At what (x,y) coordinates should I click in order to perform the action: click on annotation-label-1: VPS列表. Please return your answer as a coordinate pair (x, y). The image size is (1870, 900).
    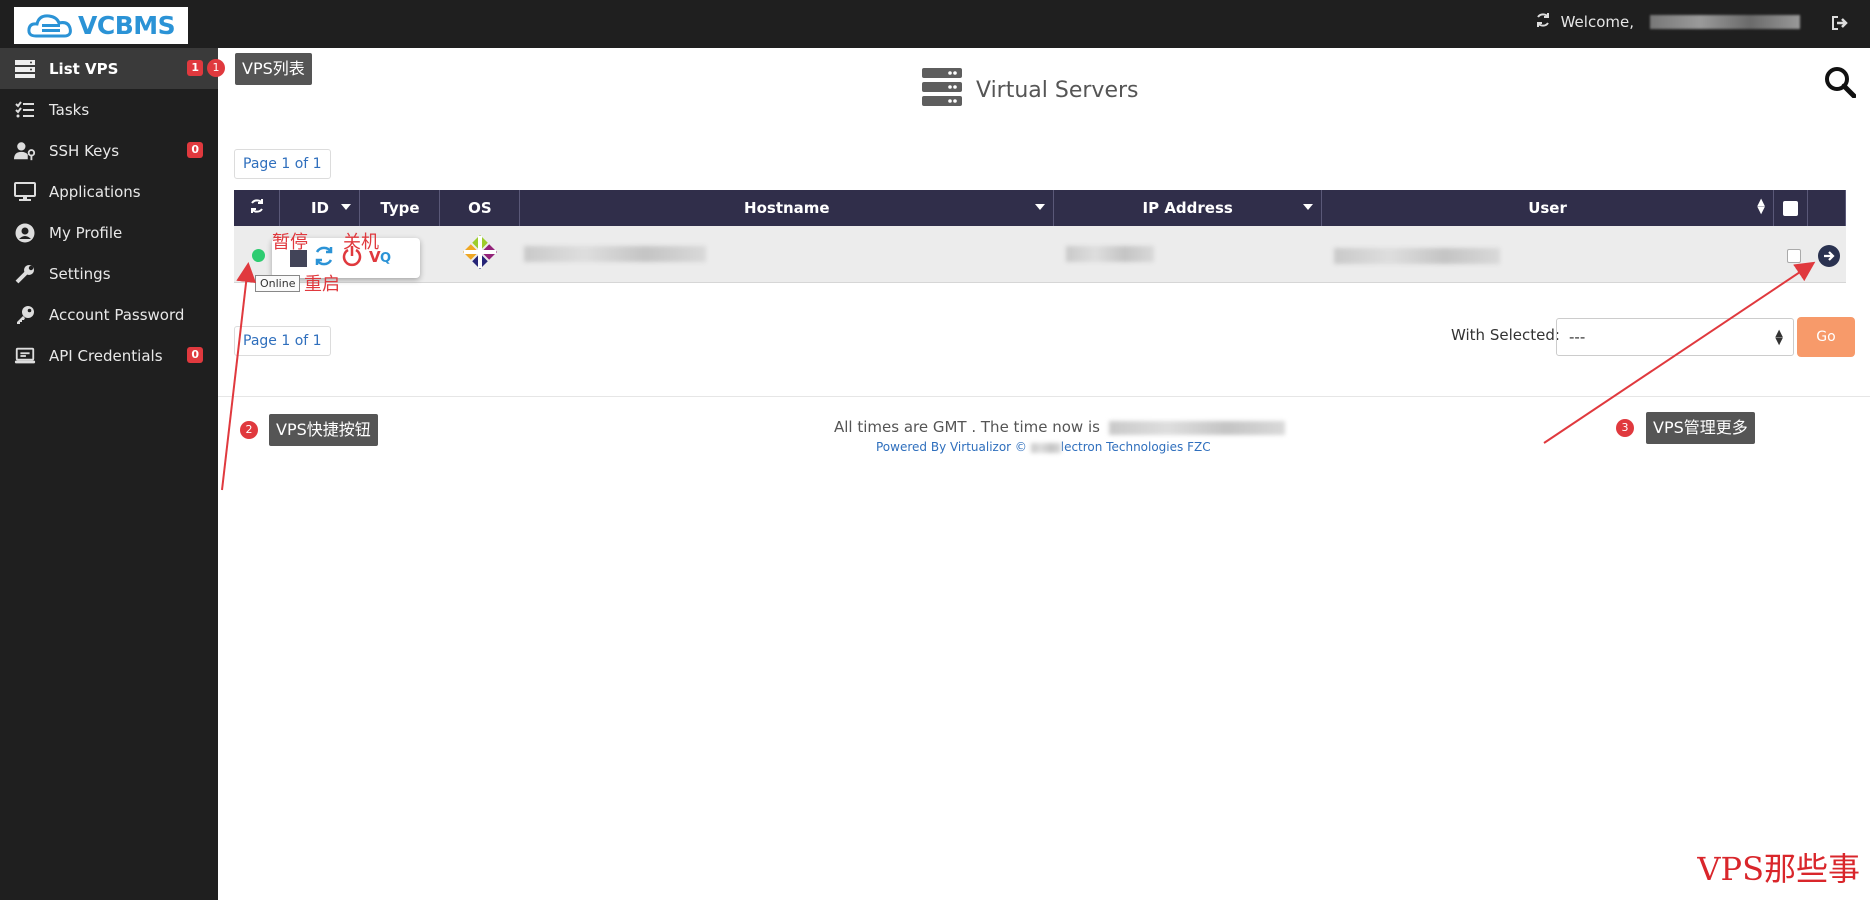
    Looking at the image, I should click on (273, 69).